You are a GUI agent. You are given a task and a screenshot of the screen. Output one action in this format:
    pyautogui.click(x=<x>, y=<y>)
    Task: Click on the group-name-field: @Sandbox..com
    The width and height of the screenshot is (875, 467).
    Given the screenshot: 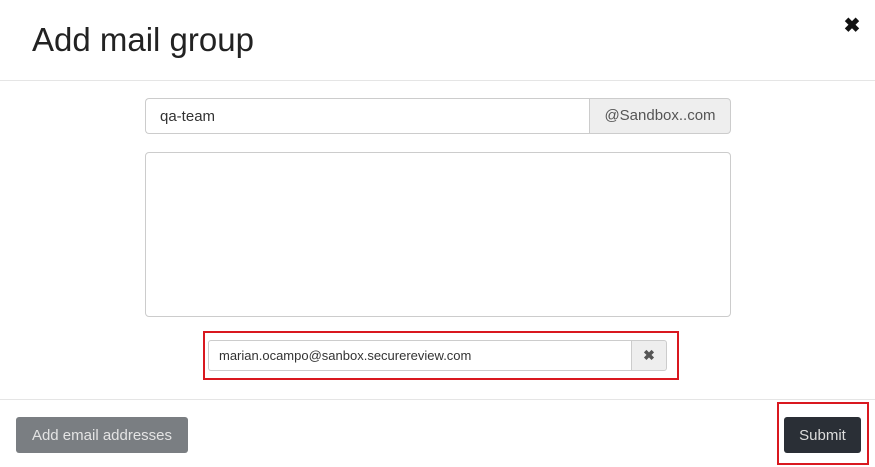 What is the action you would take?
    pyautogui.click(x=438, y=116)
    